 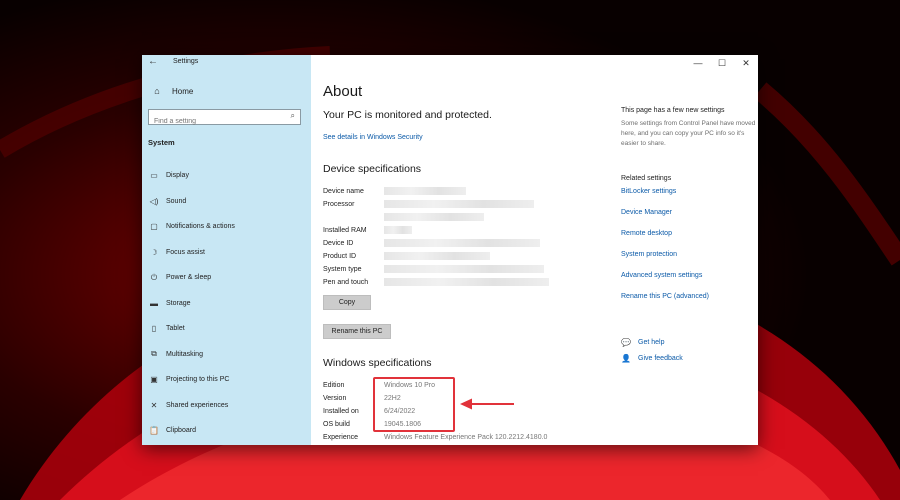 I want to click on window-controls: — ☐ ✕, so click(x=722, y=63).